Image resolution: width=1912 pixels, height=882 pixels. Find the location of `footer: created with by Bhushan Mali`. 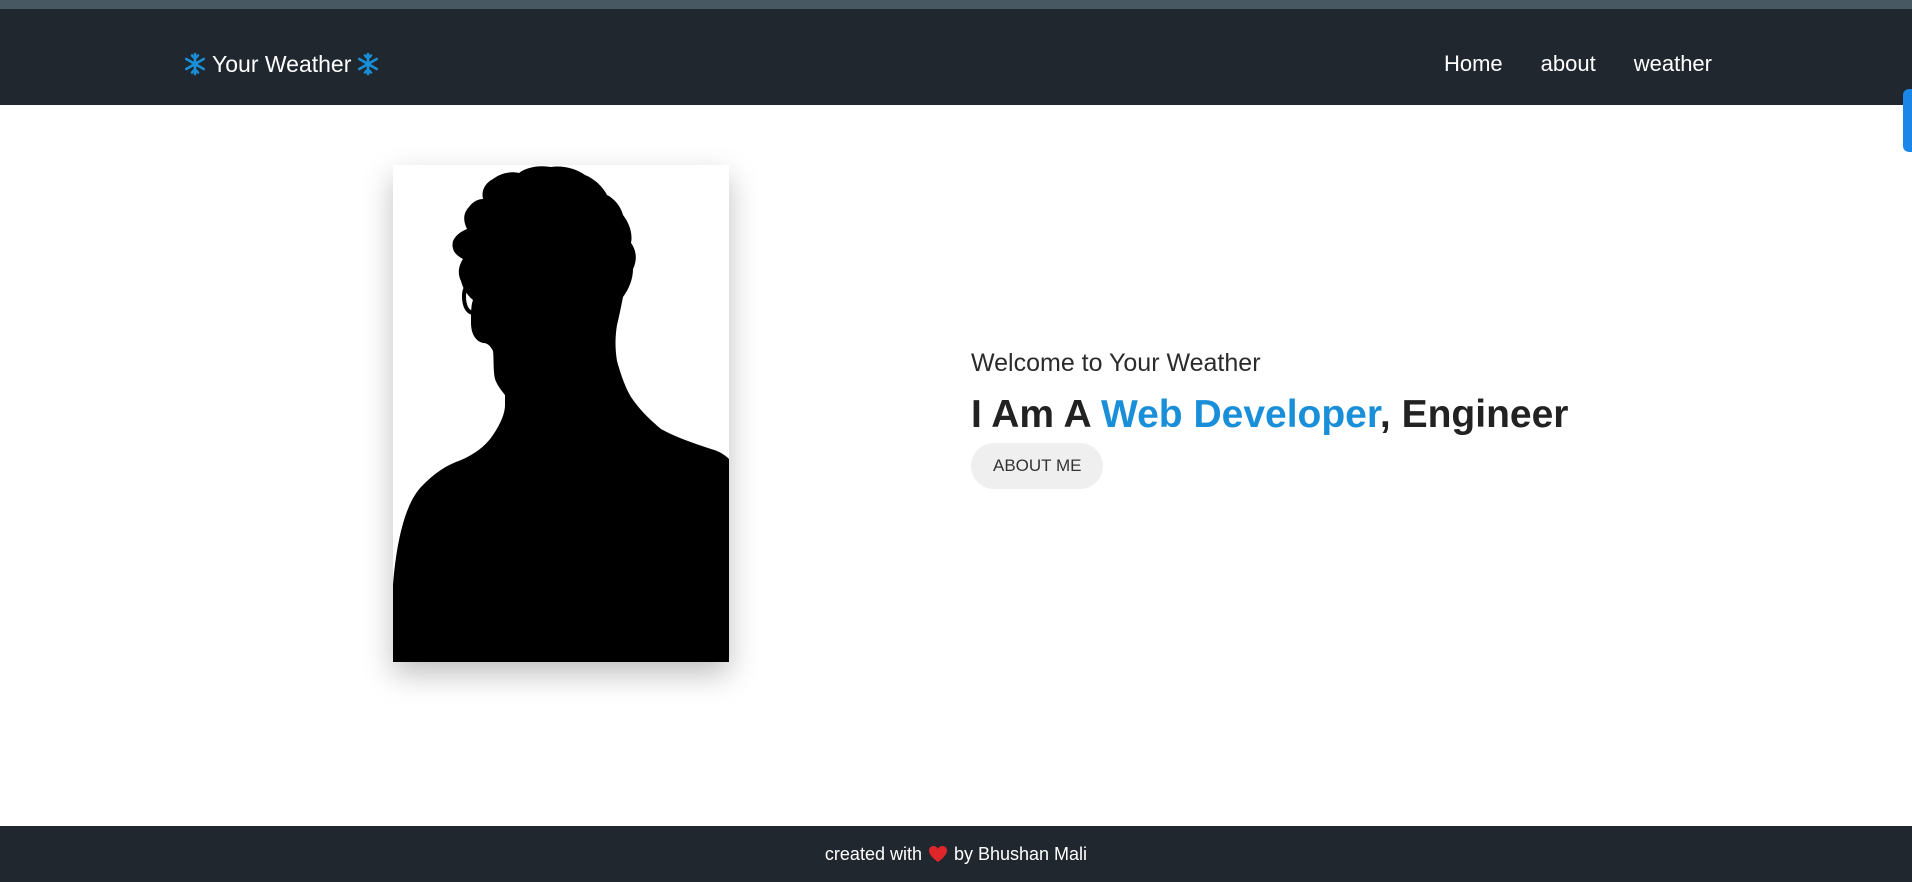

footer: created with by Bhushan Mali is located at coordinates (956, 854).